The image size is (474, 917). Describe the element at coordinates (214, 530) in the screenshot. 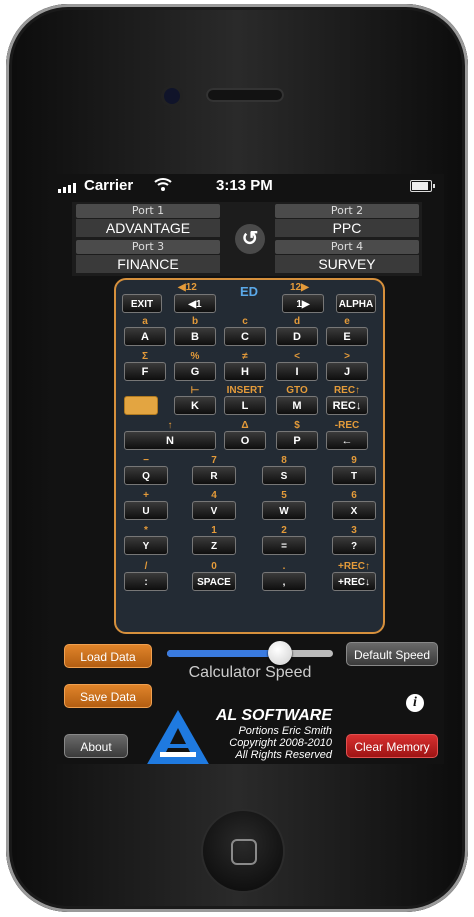

I see `key-shift-label: 1` at that location.